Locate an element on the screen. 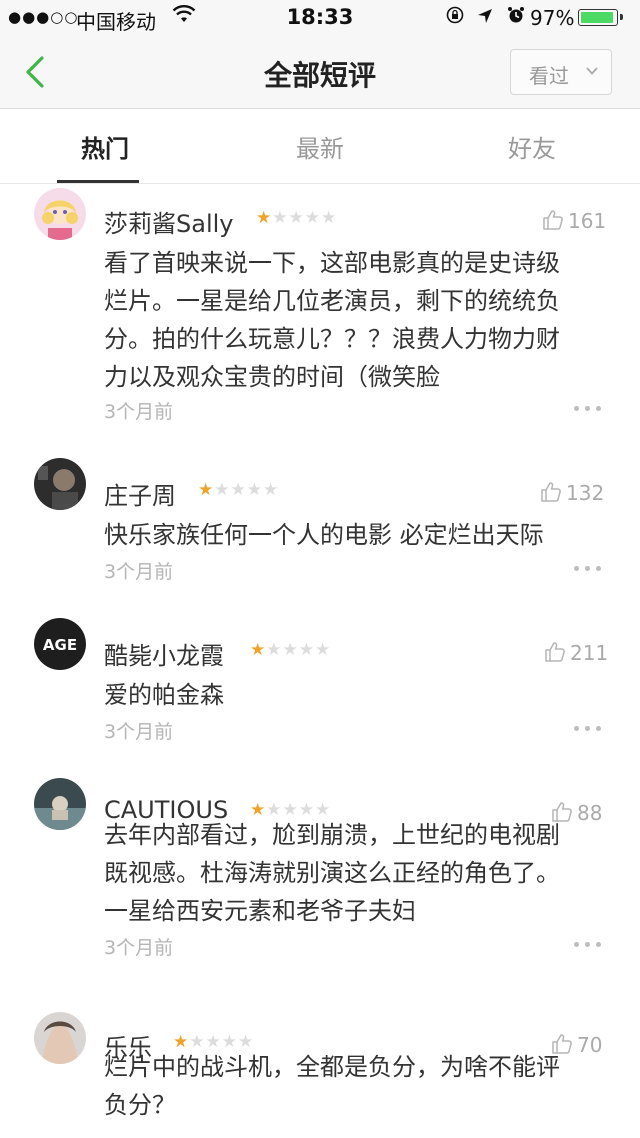  alarm-icon is located at coordinates (516, 18).